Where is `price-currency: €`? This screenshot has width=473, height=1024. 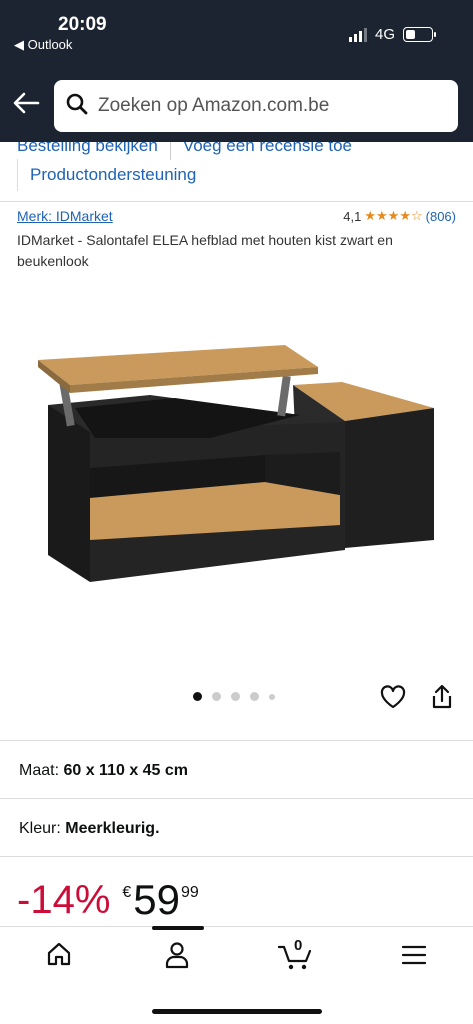
price-currency: € is located at coordinates (127, 892).